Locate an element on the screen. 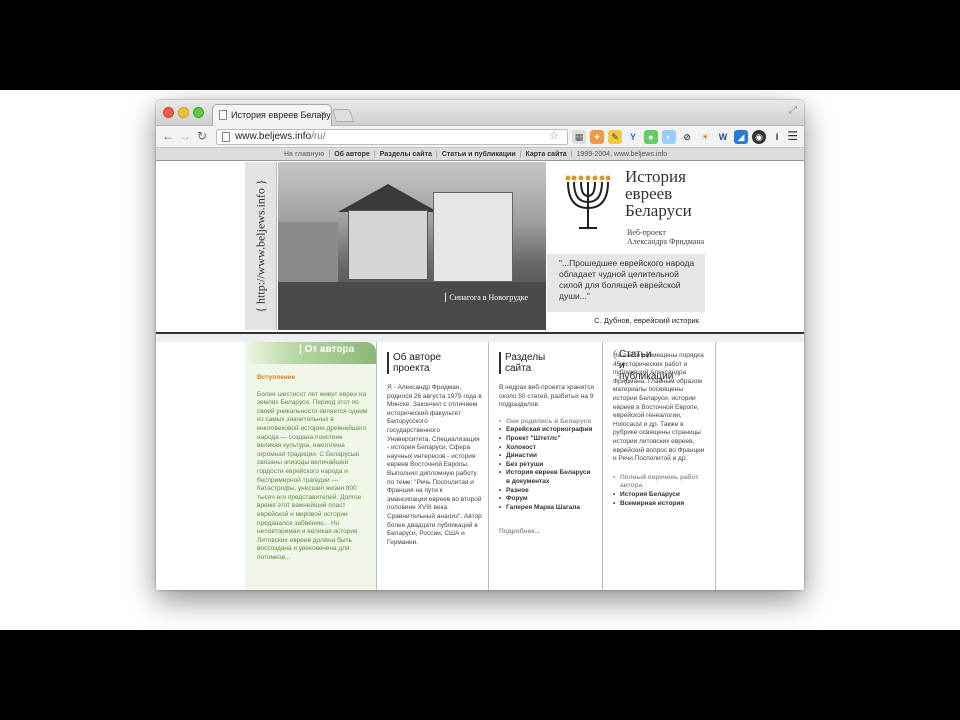 The height and width of the screenshot is (720, 960). back-arrow-icon: ← is located at coordinates (168, 136).